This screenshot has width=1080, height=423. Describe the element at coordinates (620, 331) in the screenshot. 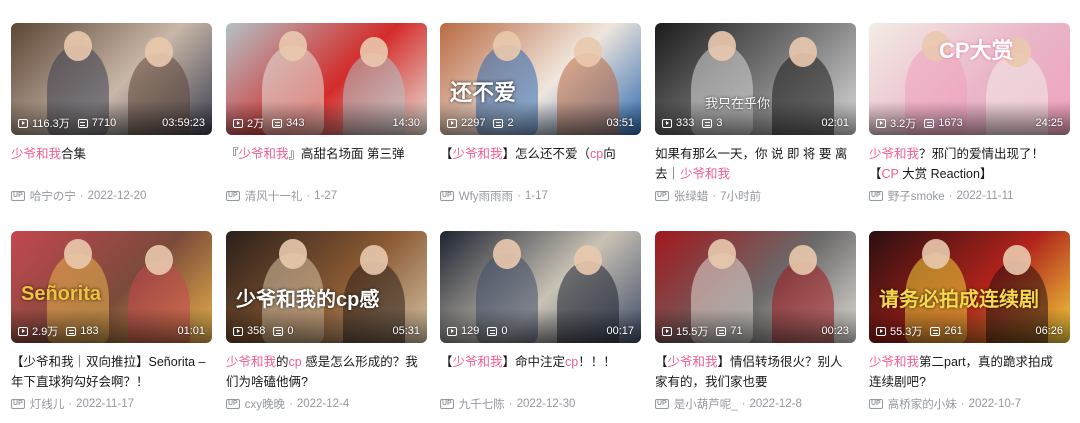

I see `video-duration: 00:17` at that location.